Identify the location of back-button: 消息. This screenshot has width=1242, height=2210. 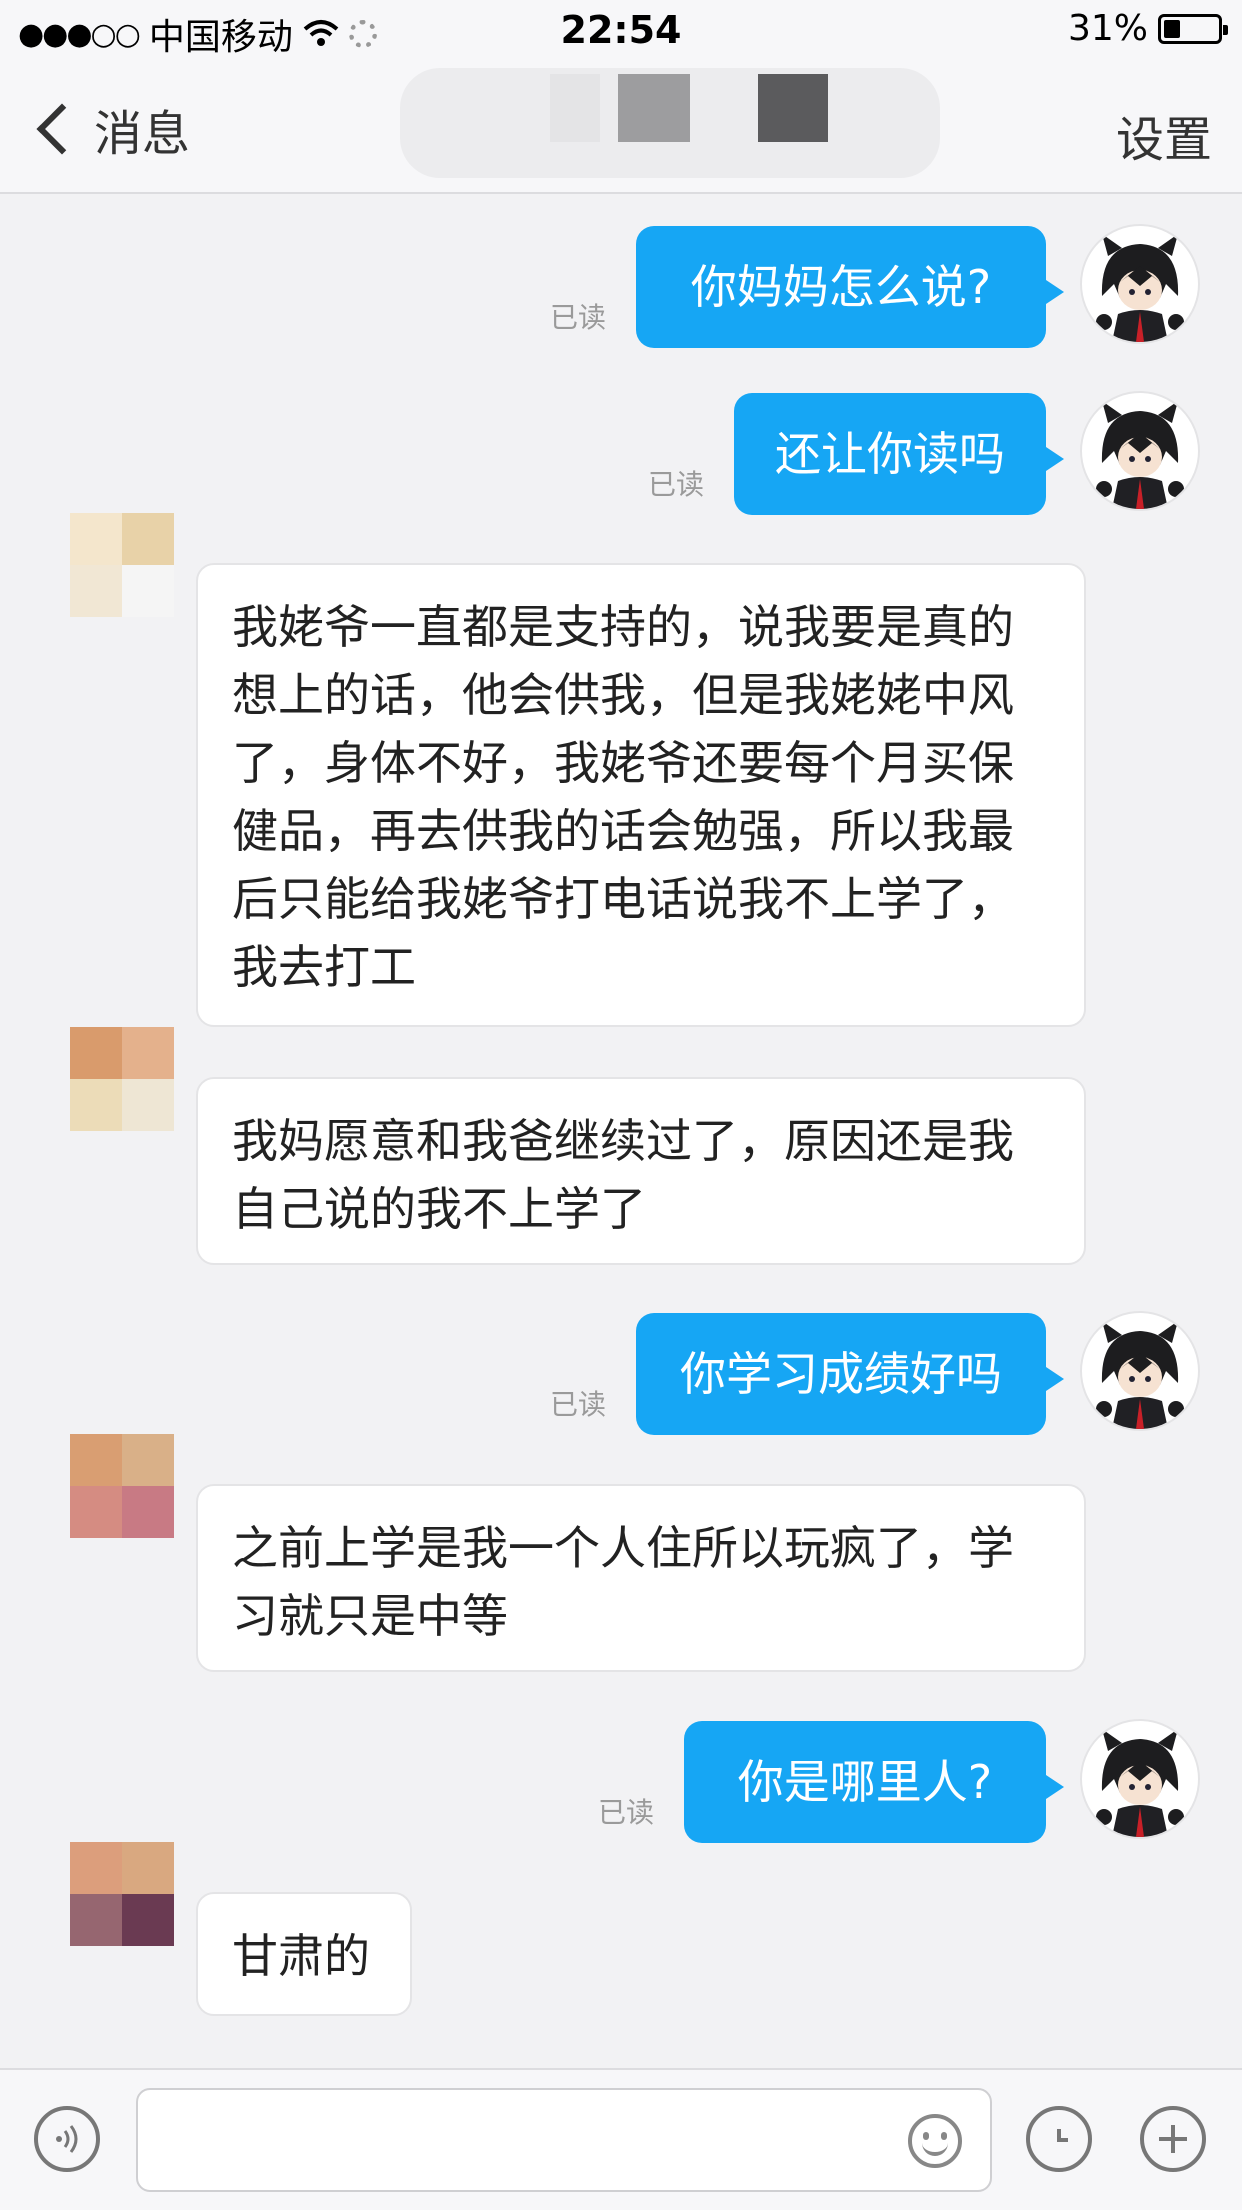
(110, 129).